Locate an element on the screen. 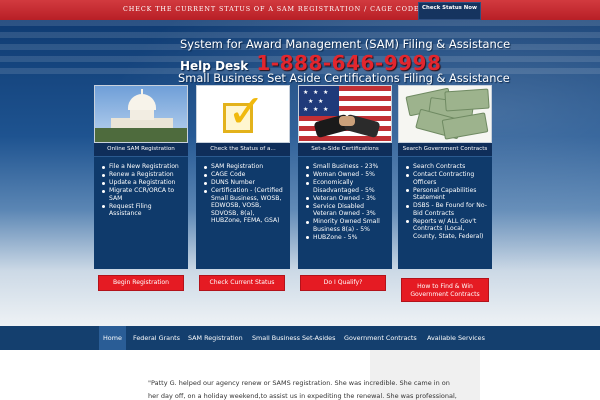  flag-handshake-image: ★ ★ ★ ★ ★ ★ ★ ★ is located at coordinates (345, 114).